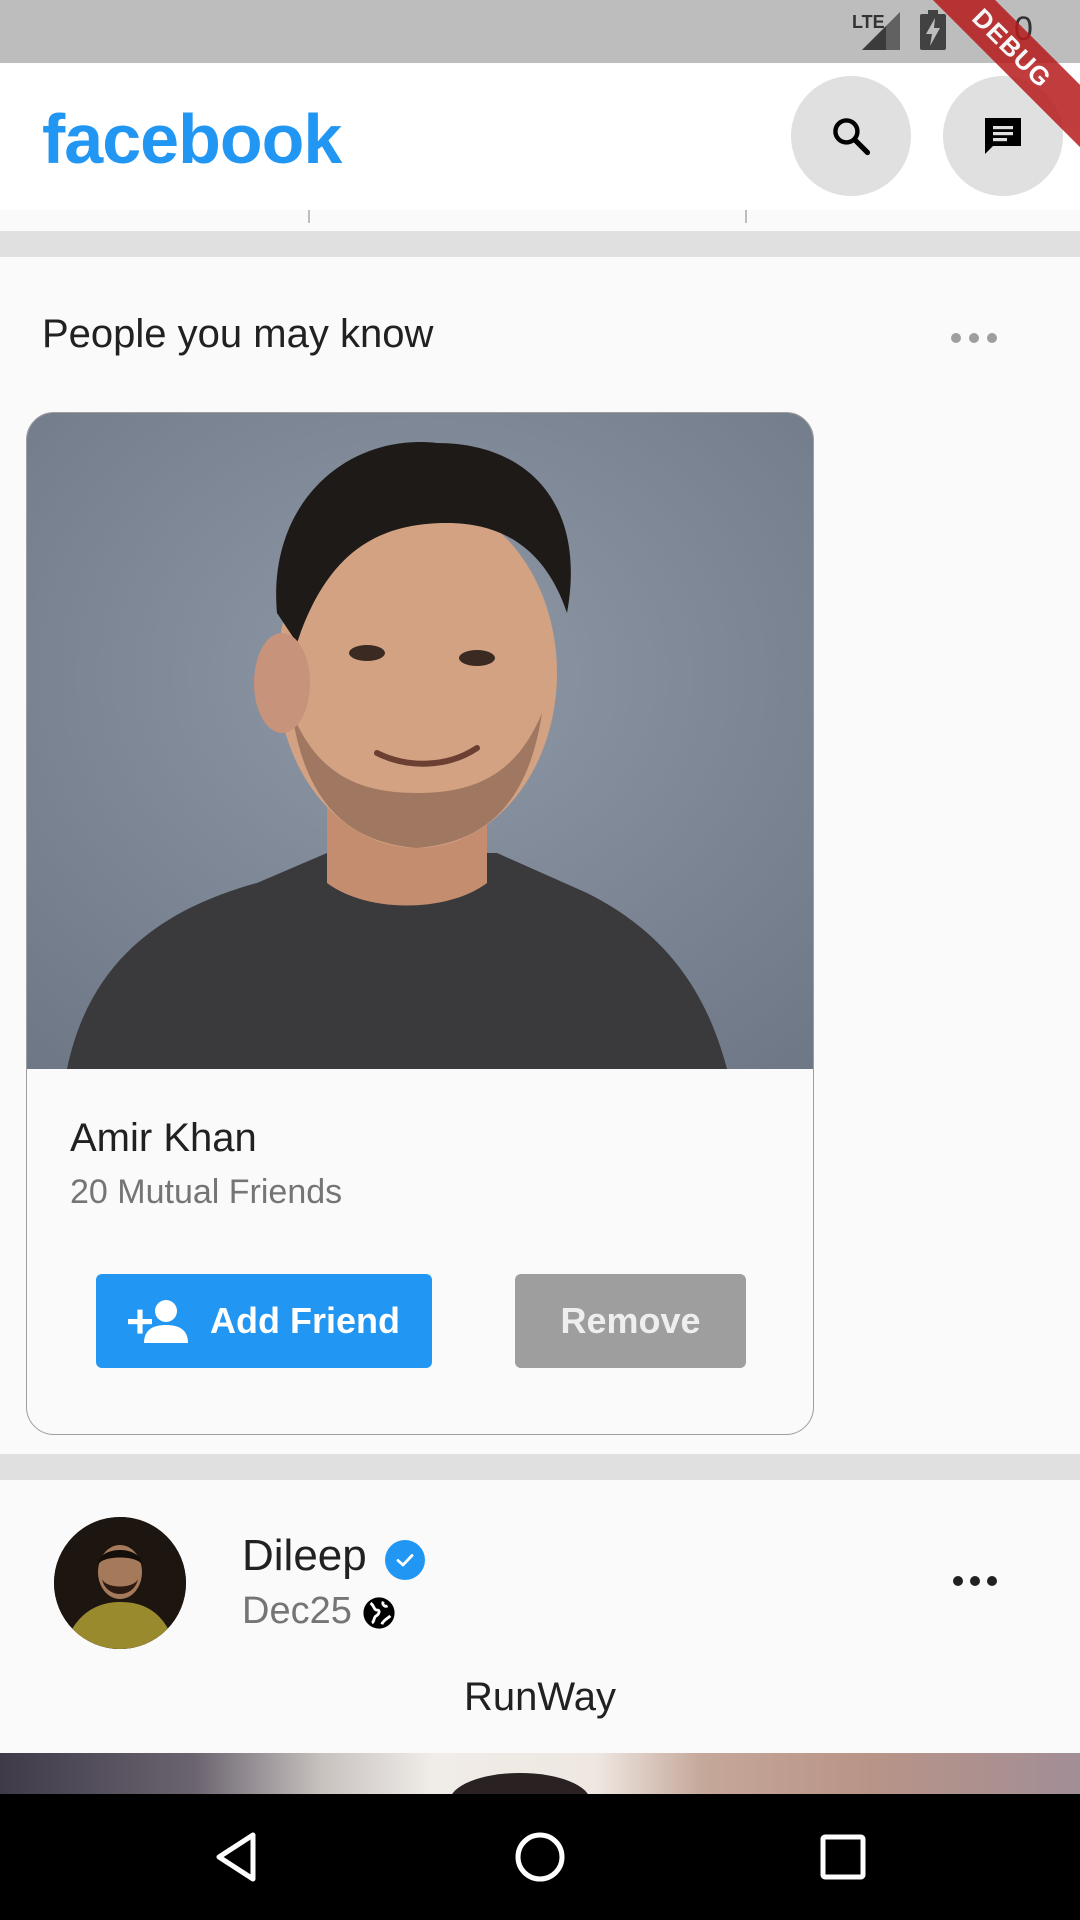 Image resolution: width=1080 pixels, height=1920 pixels. Describe the element at coordinates (540, 31) in the screenshot. I see `status-bar: LTE 0` at that location.